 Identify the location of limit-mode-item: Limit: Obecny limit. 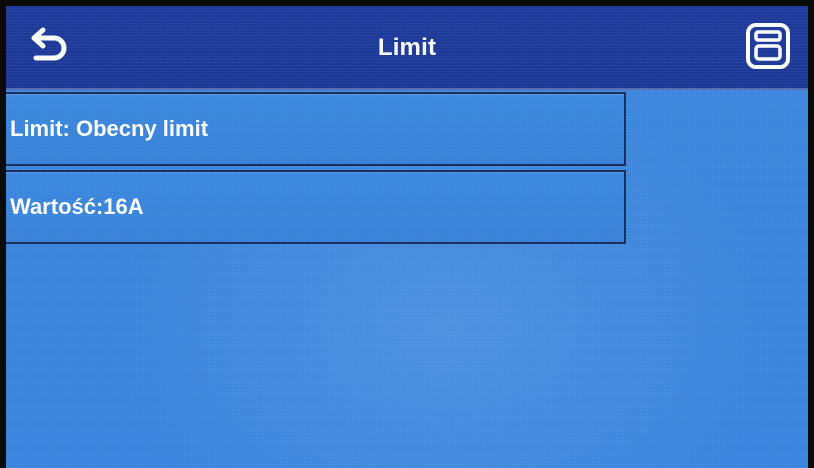
(316, 129).